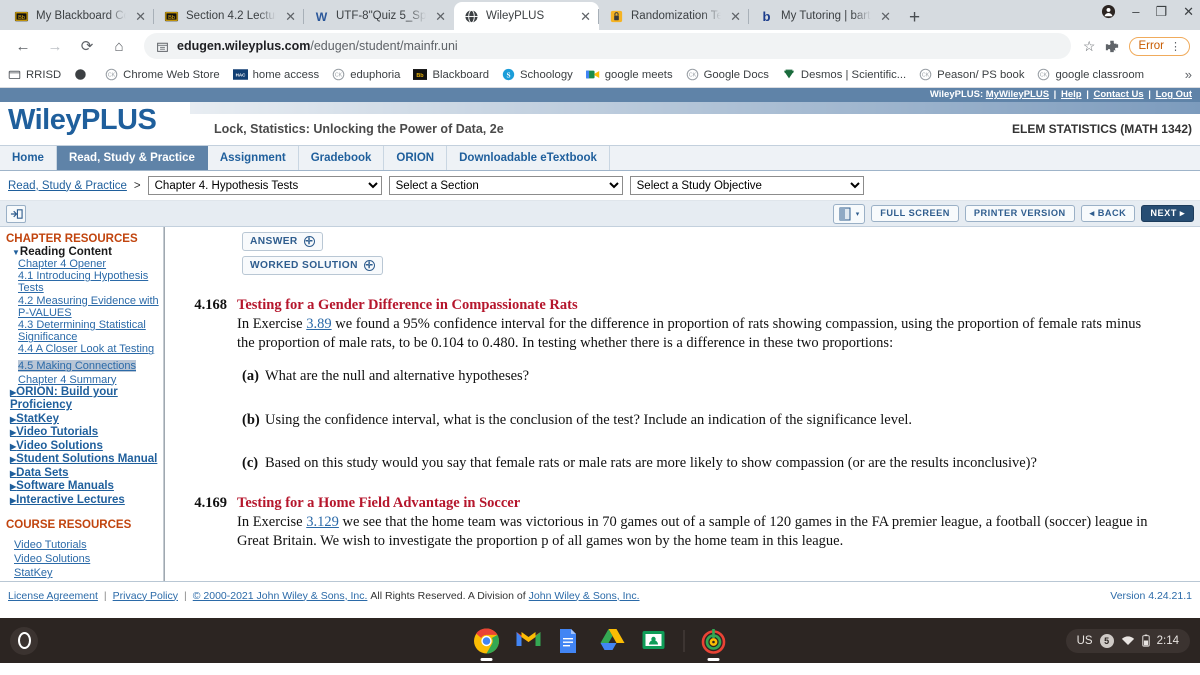 The height and width of the screenshot is (675, 1200). I want to click on browser-tab: W UTF-8"Quiz 5_Spring20 ✕, so click(378, 16).